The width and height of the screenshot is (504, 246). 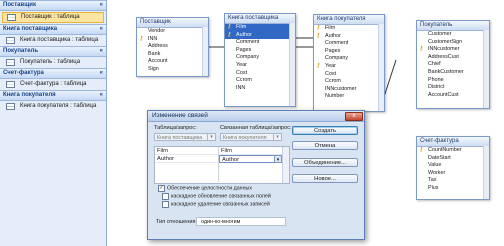 I want to click on field-mapping-grid: Film Film Author Author ▾, so click(x=222, y=165).